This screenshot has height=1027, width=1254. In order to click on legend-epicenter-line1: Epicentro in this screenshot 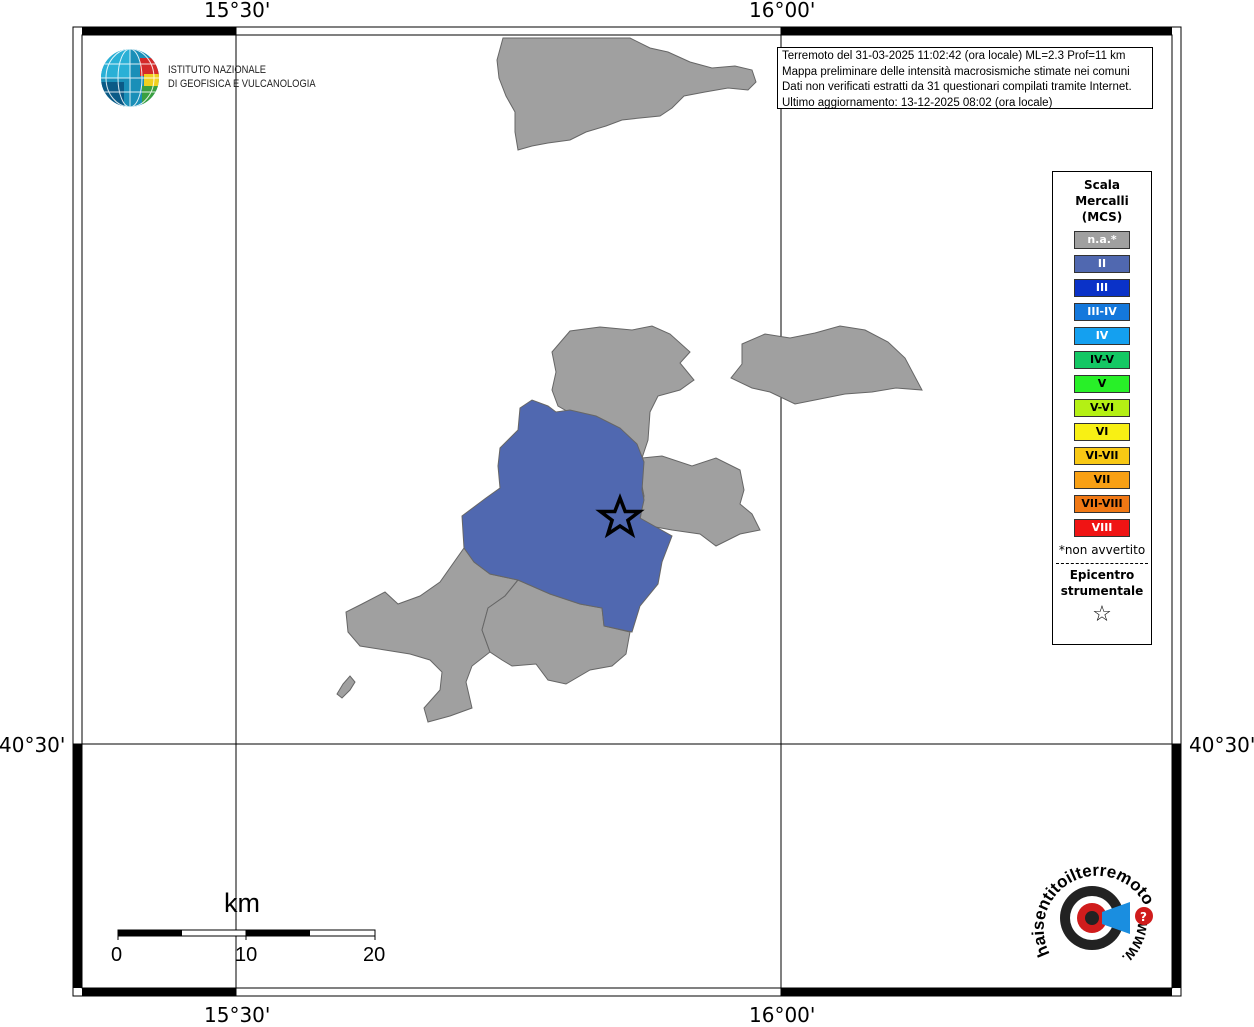, I will do `click(1102, 575)`.